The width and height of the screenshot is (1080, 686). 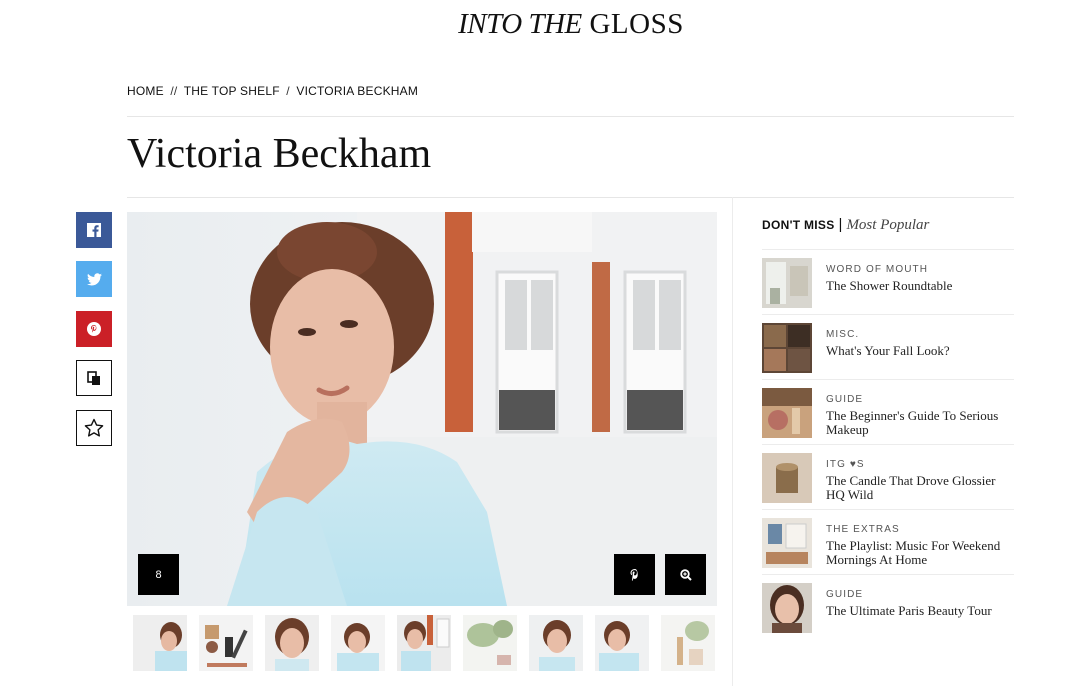 What do you see at coordinates (889, 286) in the screenshot?
I see `article-title: The Shower Roundtable` at bounding box center [889, 286].